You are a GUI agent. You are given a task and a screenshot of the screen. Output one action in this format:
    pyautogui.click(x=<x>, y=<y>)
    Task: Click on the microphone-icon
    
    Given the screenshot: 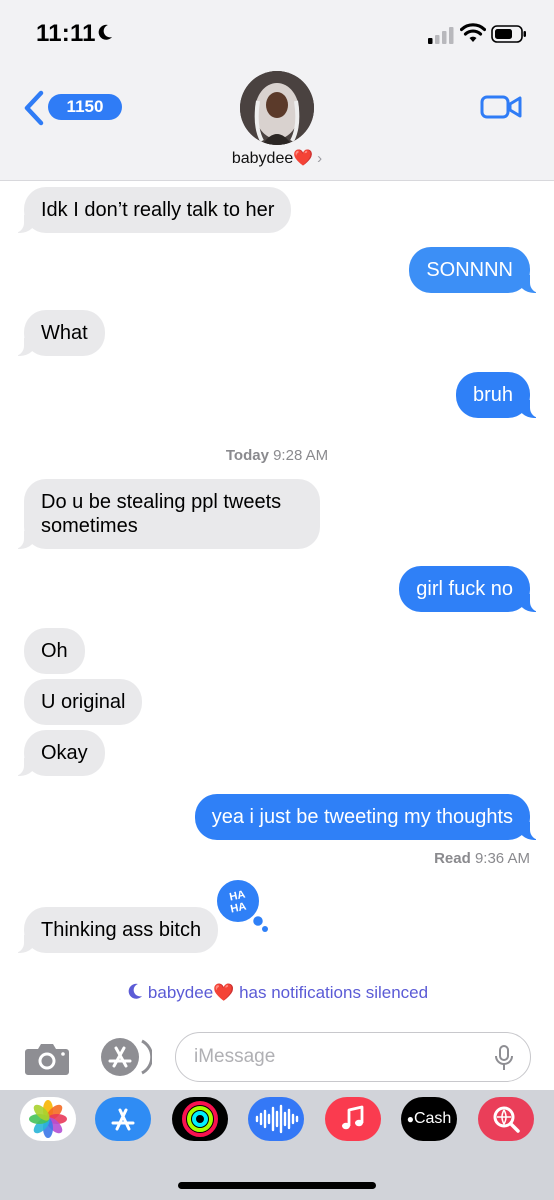 What is the action you would take?
    pyautogui.click(x=504, y=1058)
    